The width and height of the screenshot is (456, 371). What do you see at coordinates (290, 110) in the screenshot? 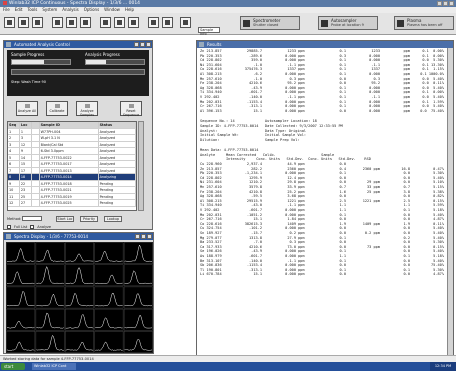
I see `report-cell: 0.000` at bounding box center [290, 110].